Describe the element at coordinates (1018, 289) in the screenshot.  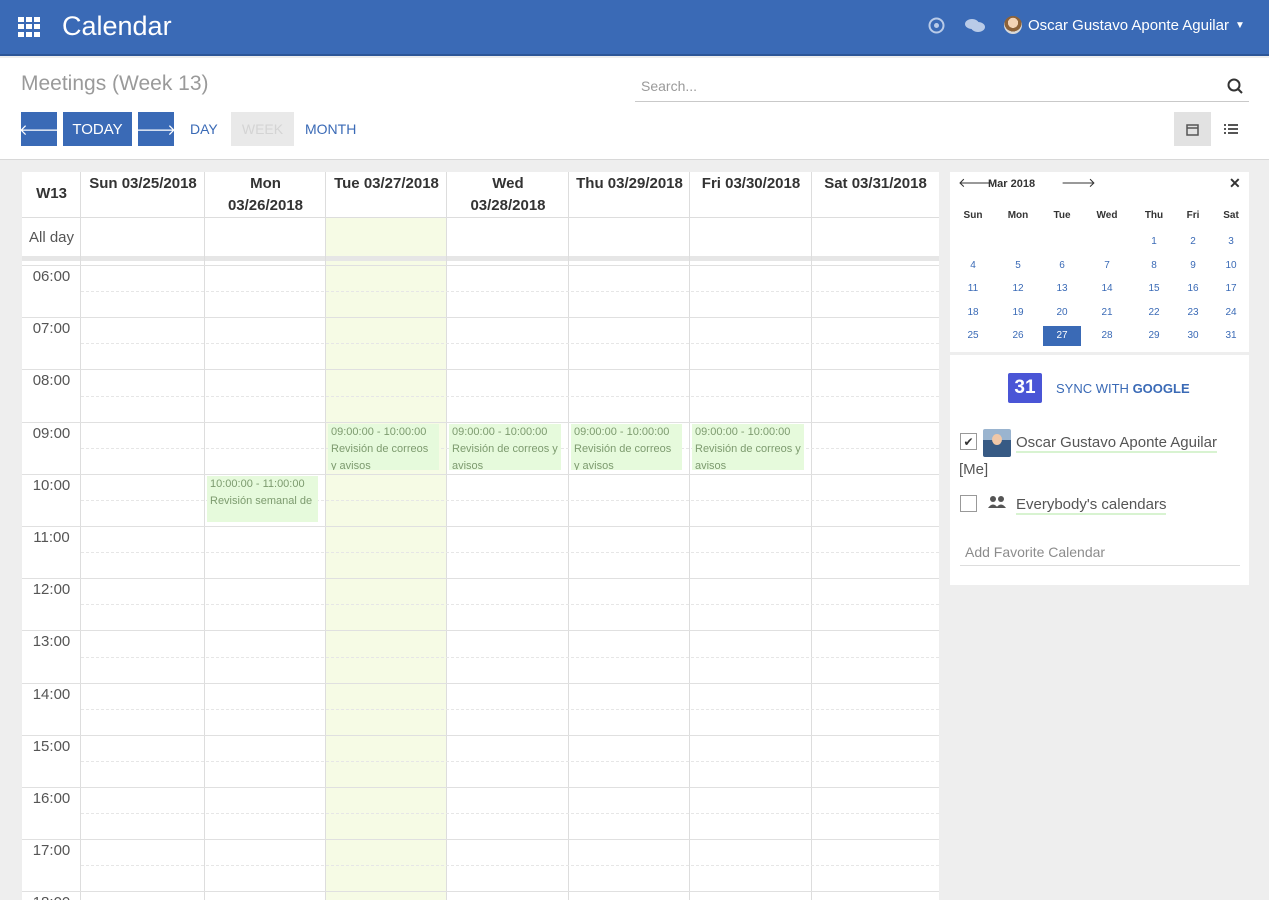
I see `mini-day: 12` at that location.